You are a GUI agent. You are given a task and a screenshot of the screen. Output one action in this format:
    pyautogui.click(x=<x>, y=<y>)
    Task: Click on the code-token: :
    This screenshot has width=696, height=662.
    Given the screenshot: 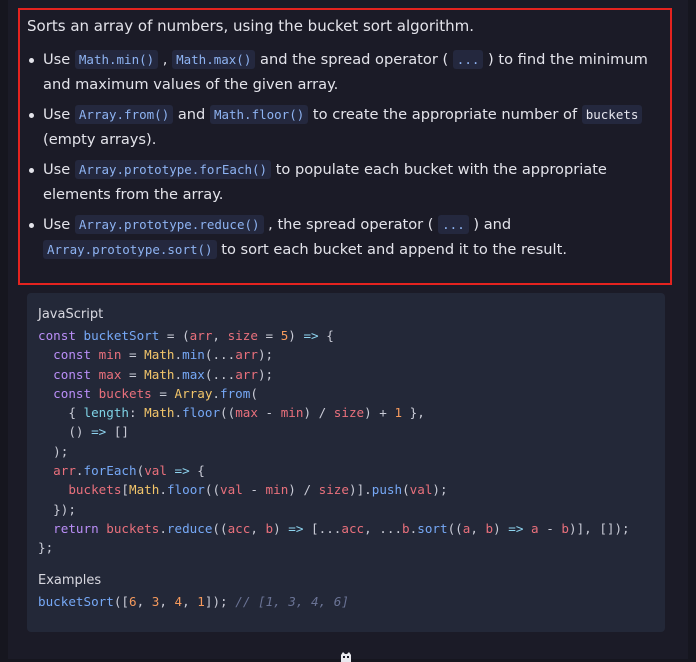 What is the action you would take?
    pyautogui.click(x=137, y=413)
    